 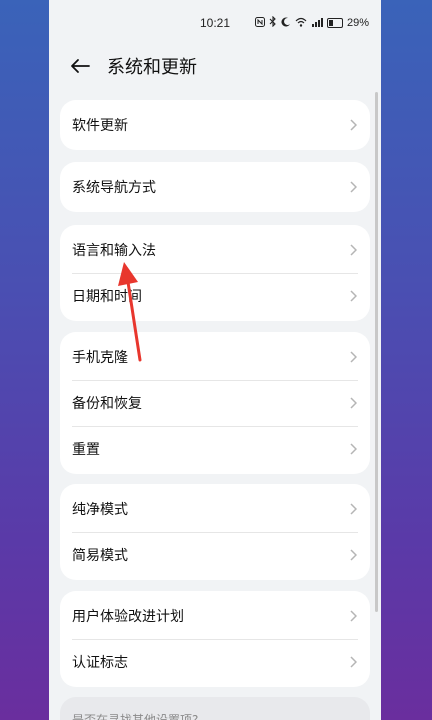 What do you see at coordinates (286, 23) in the screenshot?
I see `moon-icon` at bounding box center [286, 23].